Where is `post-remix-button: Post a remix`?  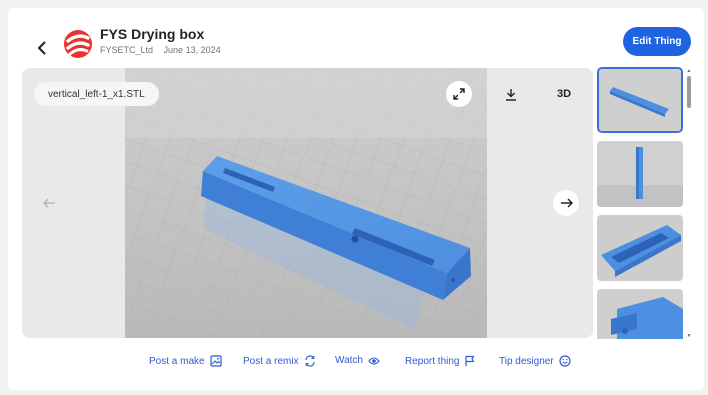 post-remix-button: Post a remix is located at coordinates (279, 361).